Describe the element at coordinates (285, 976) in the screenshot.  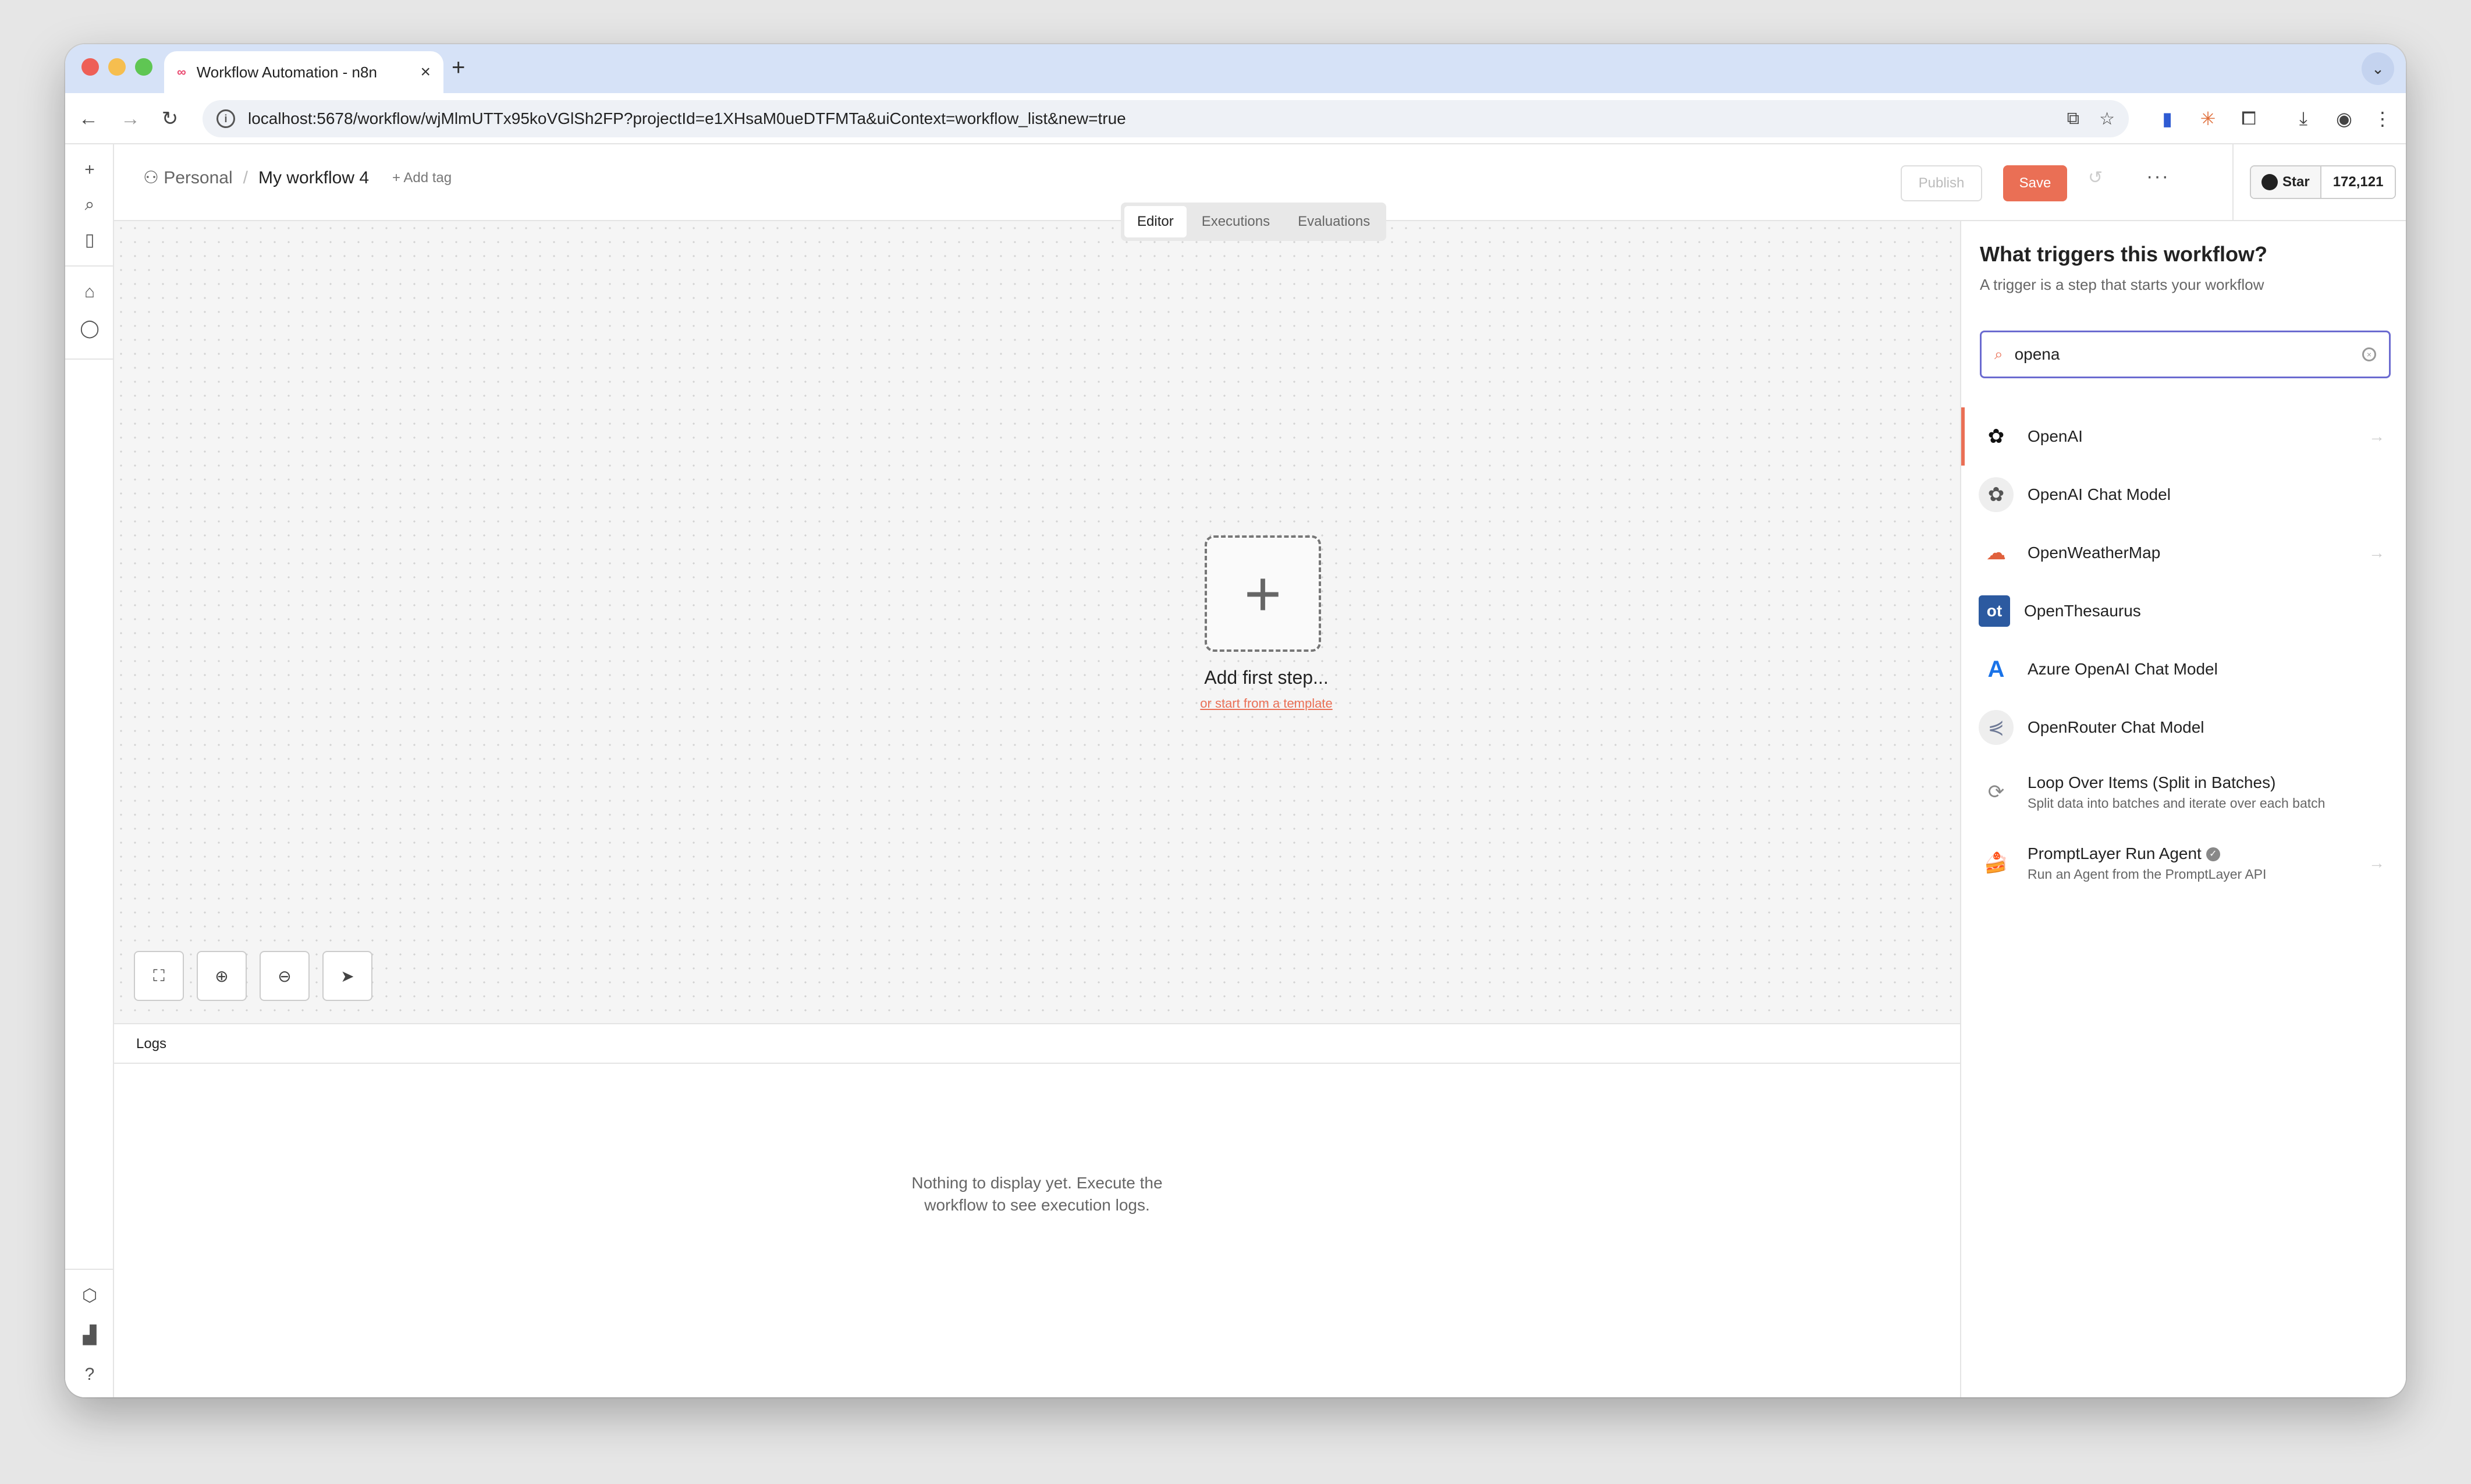
I see `zoom-out-icon: ⊖` at that location.